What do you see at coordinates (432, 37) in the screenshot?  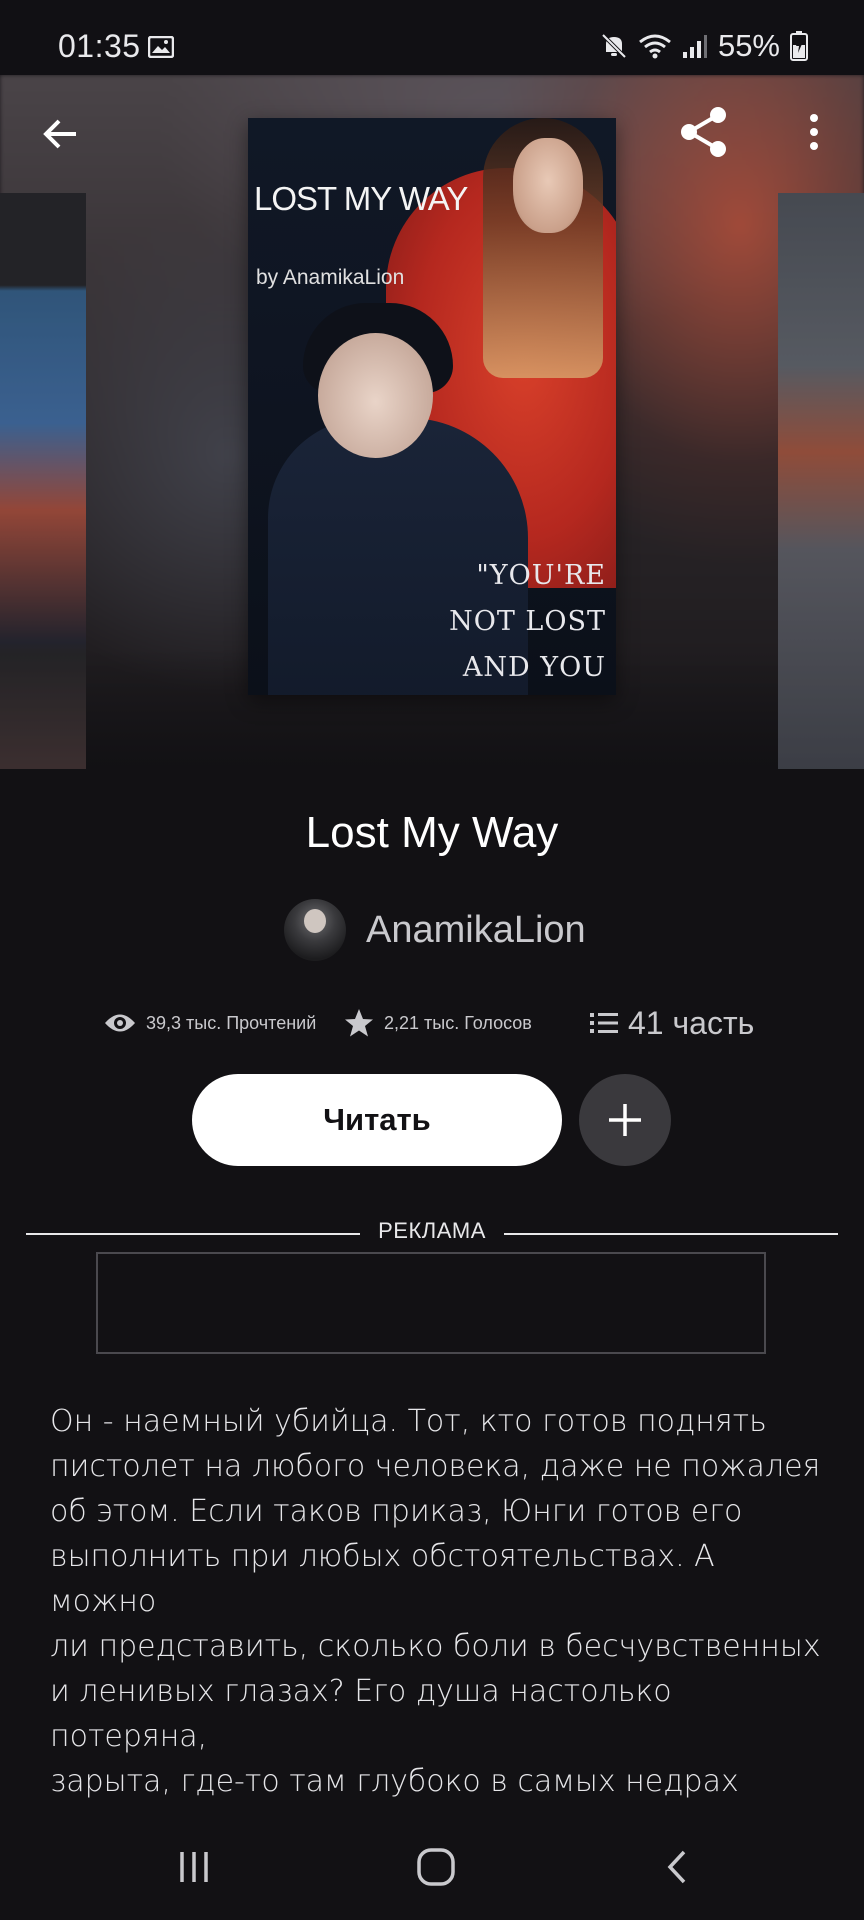 I see `status-bar: 01:35 55%` at bounding box center [432, 37].